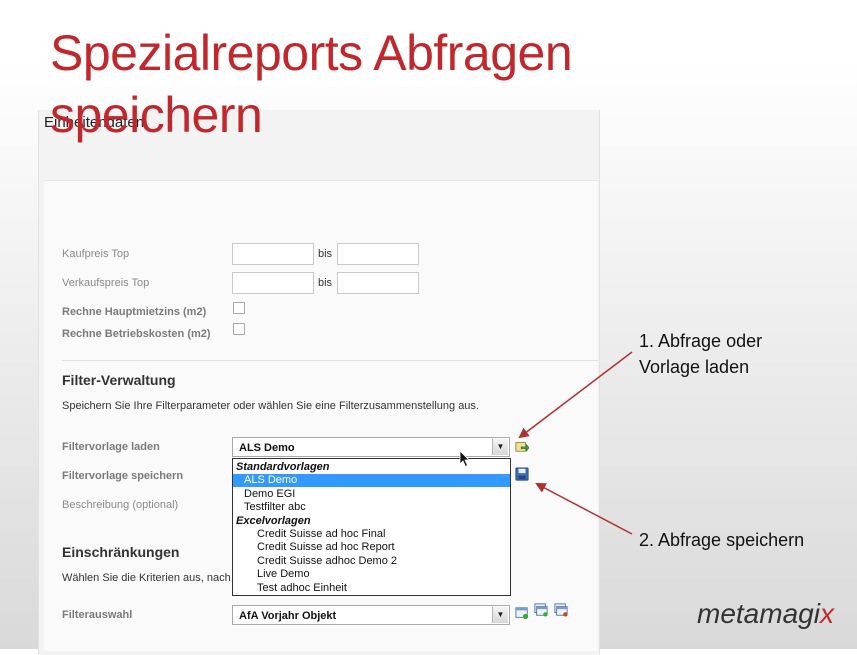 The height and width of the screenshot is (655, 857). I want to click on section-divider, so click(330, 360).